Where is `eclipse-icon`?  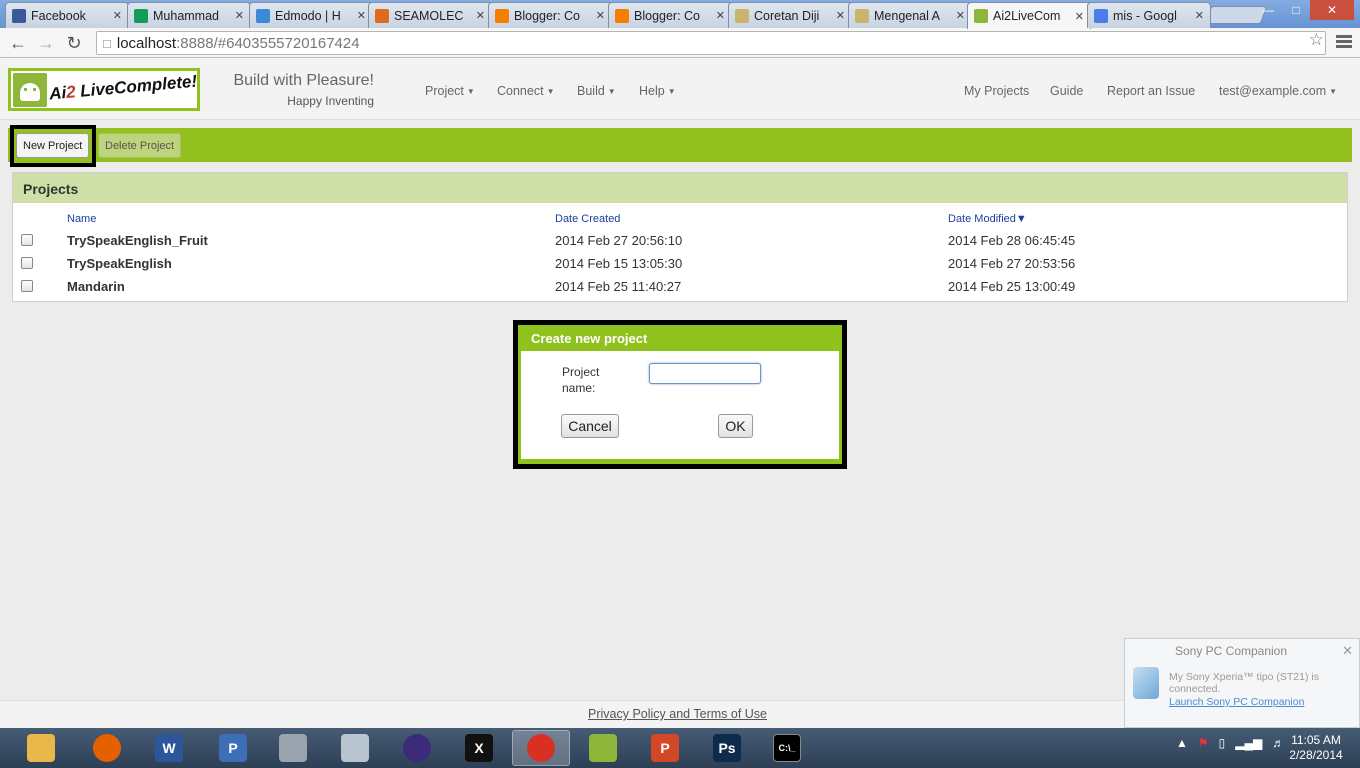 eclipse-icon is located at coordinates (417, 748).